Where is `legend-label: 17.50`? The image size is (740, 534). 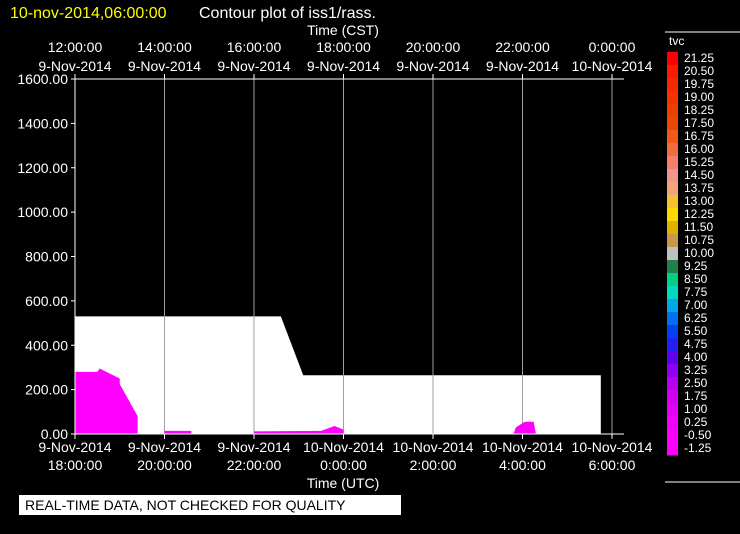 legend-label: 17.50 is located at coordinates (699, 123).